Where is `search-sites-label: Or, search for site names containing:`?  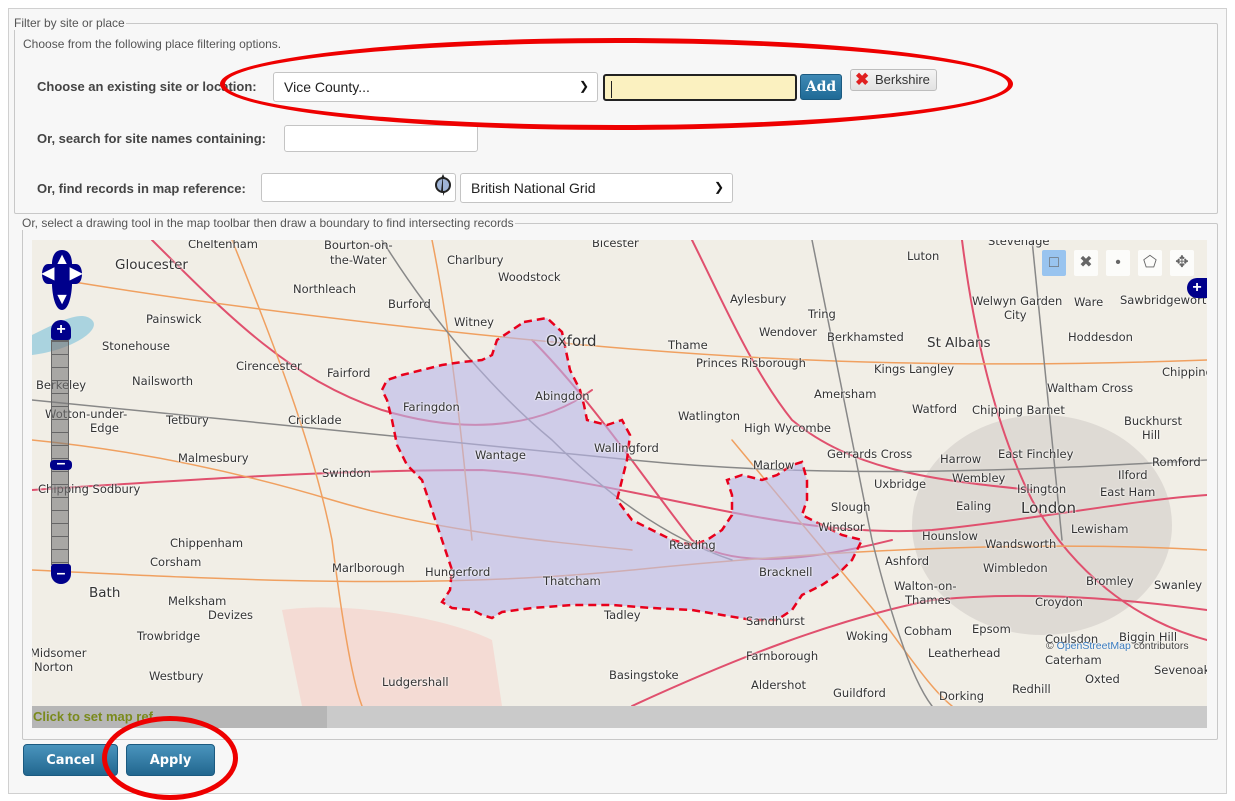
search-sites-label: Or, search for site names containing: is located at coordinates (152, 138).